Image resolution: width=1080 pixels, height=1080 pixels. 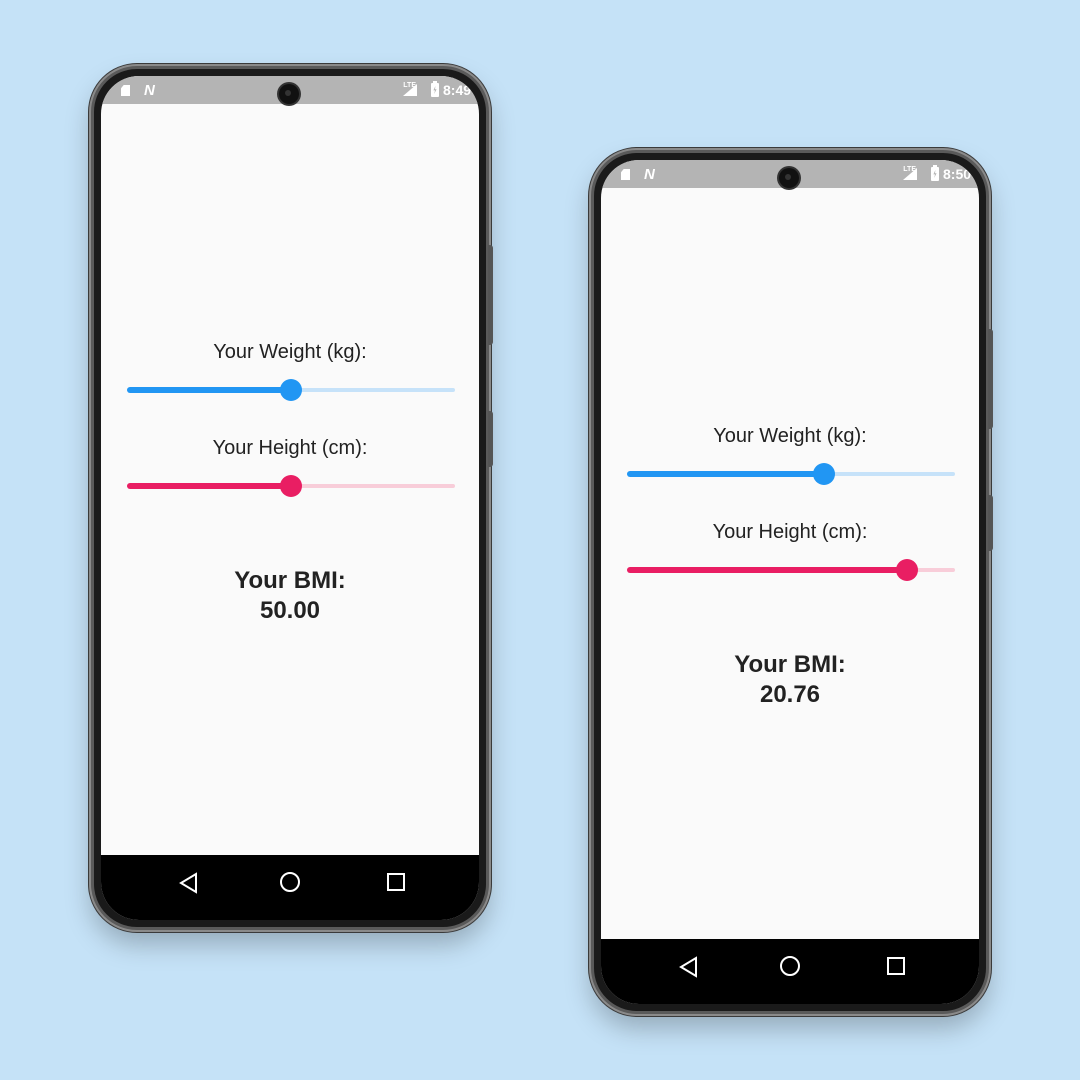 I want to click on bmi-value: 50.00, so click(x=290, y=610).